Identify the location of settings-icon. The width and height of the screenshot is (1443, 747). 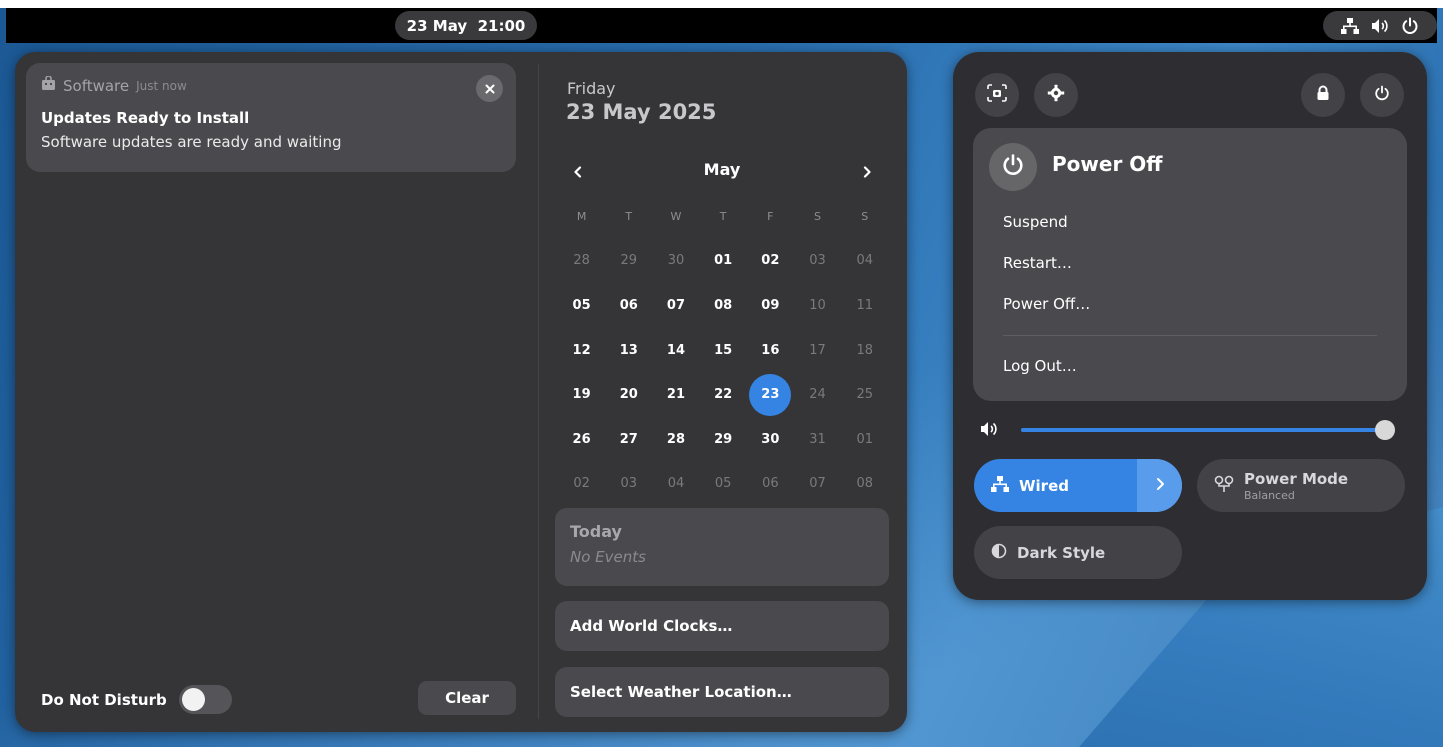
(1056, 95).